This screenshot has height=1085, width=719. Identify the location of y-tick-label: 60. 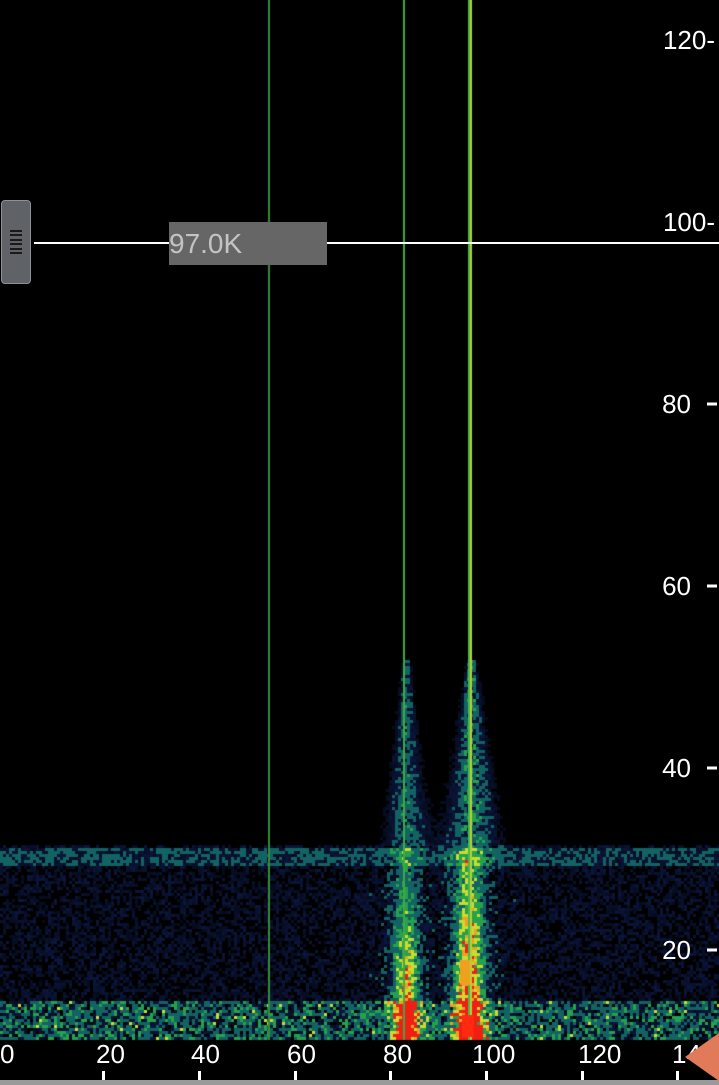
(676, 586).